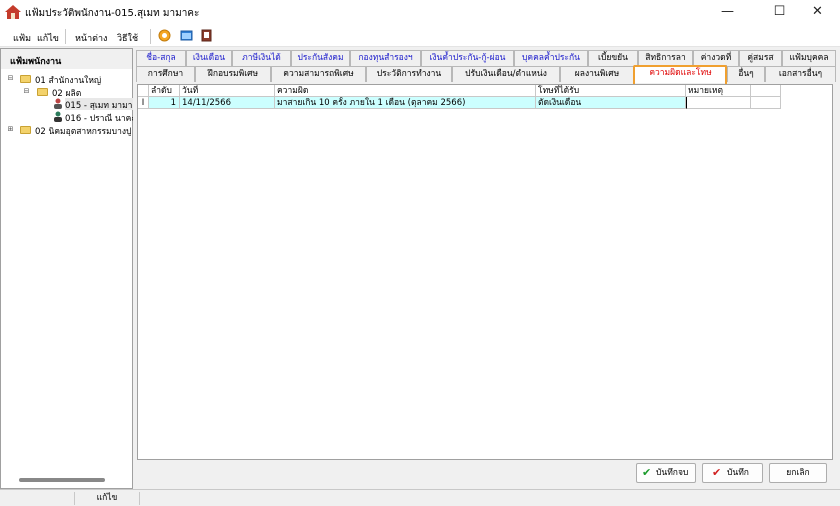 The height and width of the screenshot is (506, 840). Describe the element at coordinates (409, 74) in the screenshot. I see `tab-work-history: ประวัติการทำงาน` at that location.